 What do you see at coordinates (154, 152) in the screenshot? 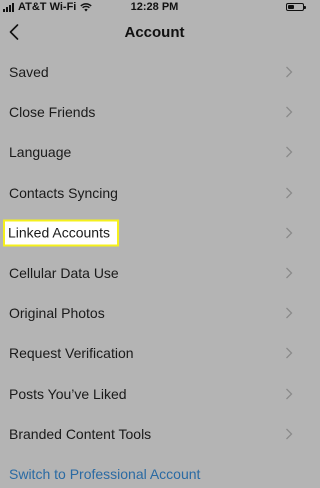
I see `menu-item-language: Language` at bounding box center [154, 152].